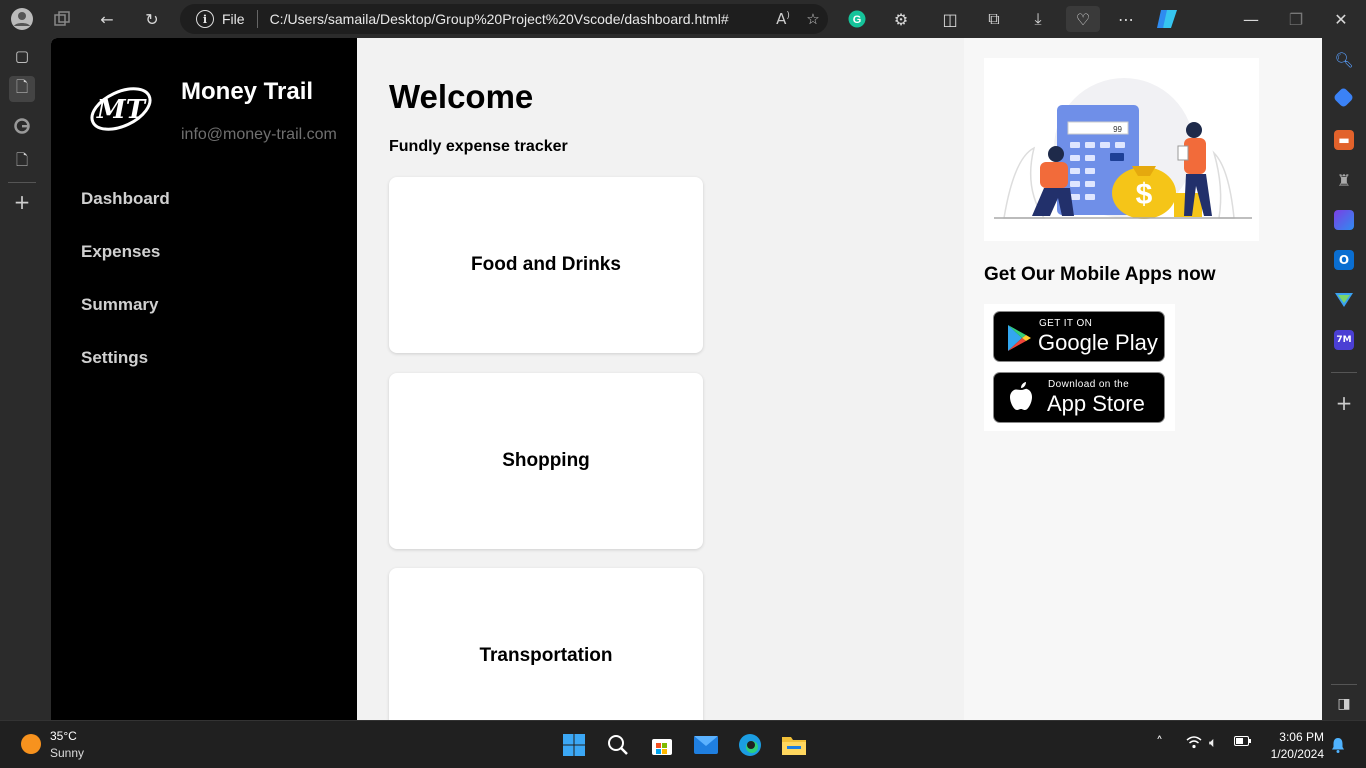 This screenshot has height=768, width=1366. Describe the element at coordinates (1344, 300) in the screenshot. I see `send-drop-icon` at that location.